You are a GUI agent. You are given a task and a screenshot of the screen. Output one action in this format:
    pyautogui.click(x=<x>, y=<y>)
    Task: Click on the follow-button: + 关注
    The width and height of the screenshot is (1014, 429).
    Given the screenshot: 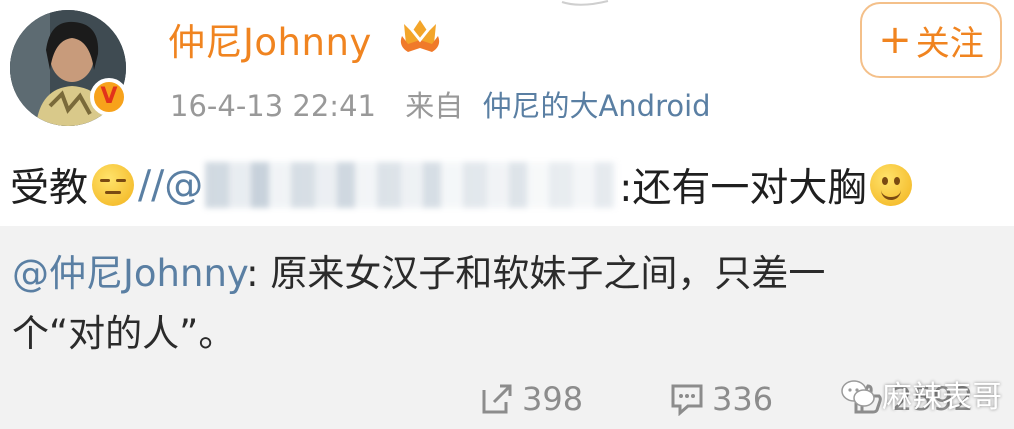 What is the action you would take?
    pyautogui.click(x=931, y=40)
    